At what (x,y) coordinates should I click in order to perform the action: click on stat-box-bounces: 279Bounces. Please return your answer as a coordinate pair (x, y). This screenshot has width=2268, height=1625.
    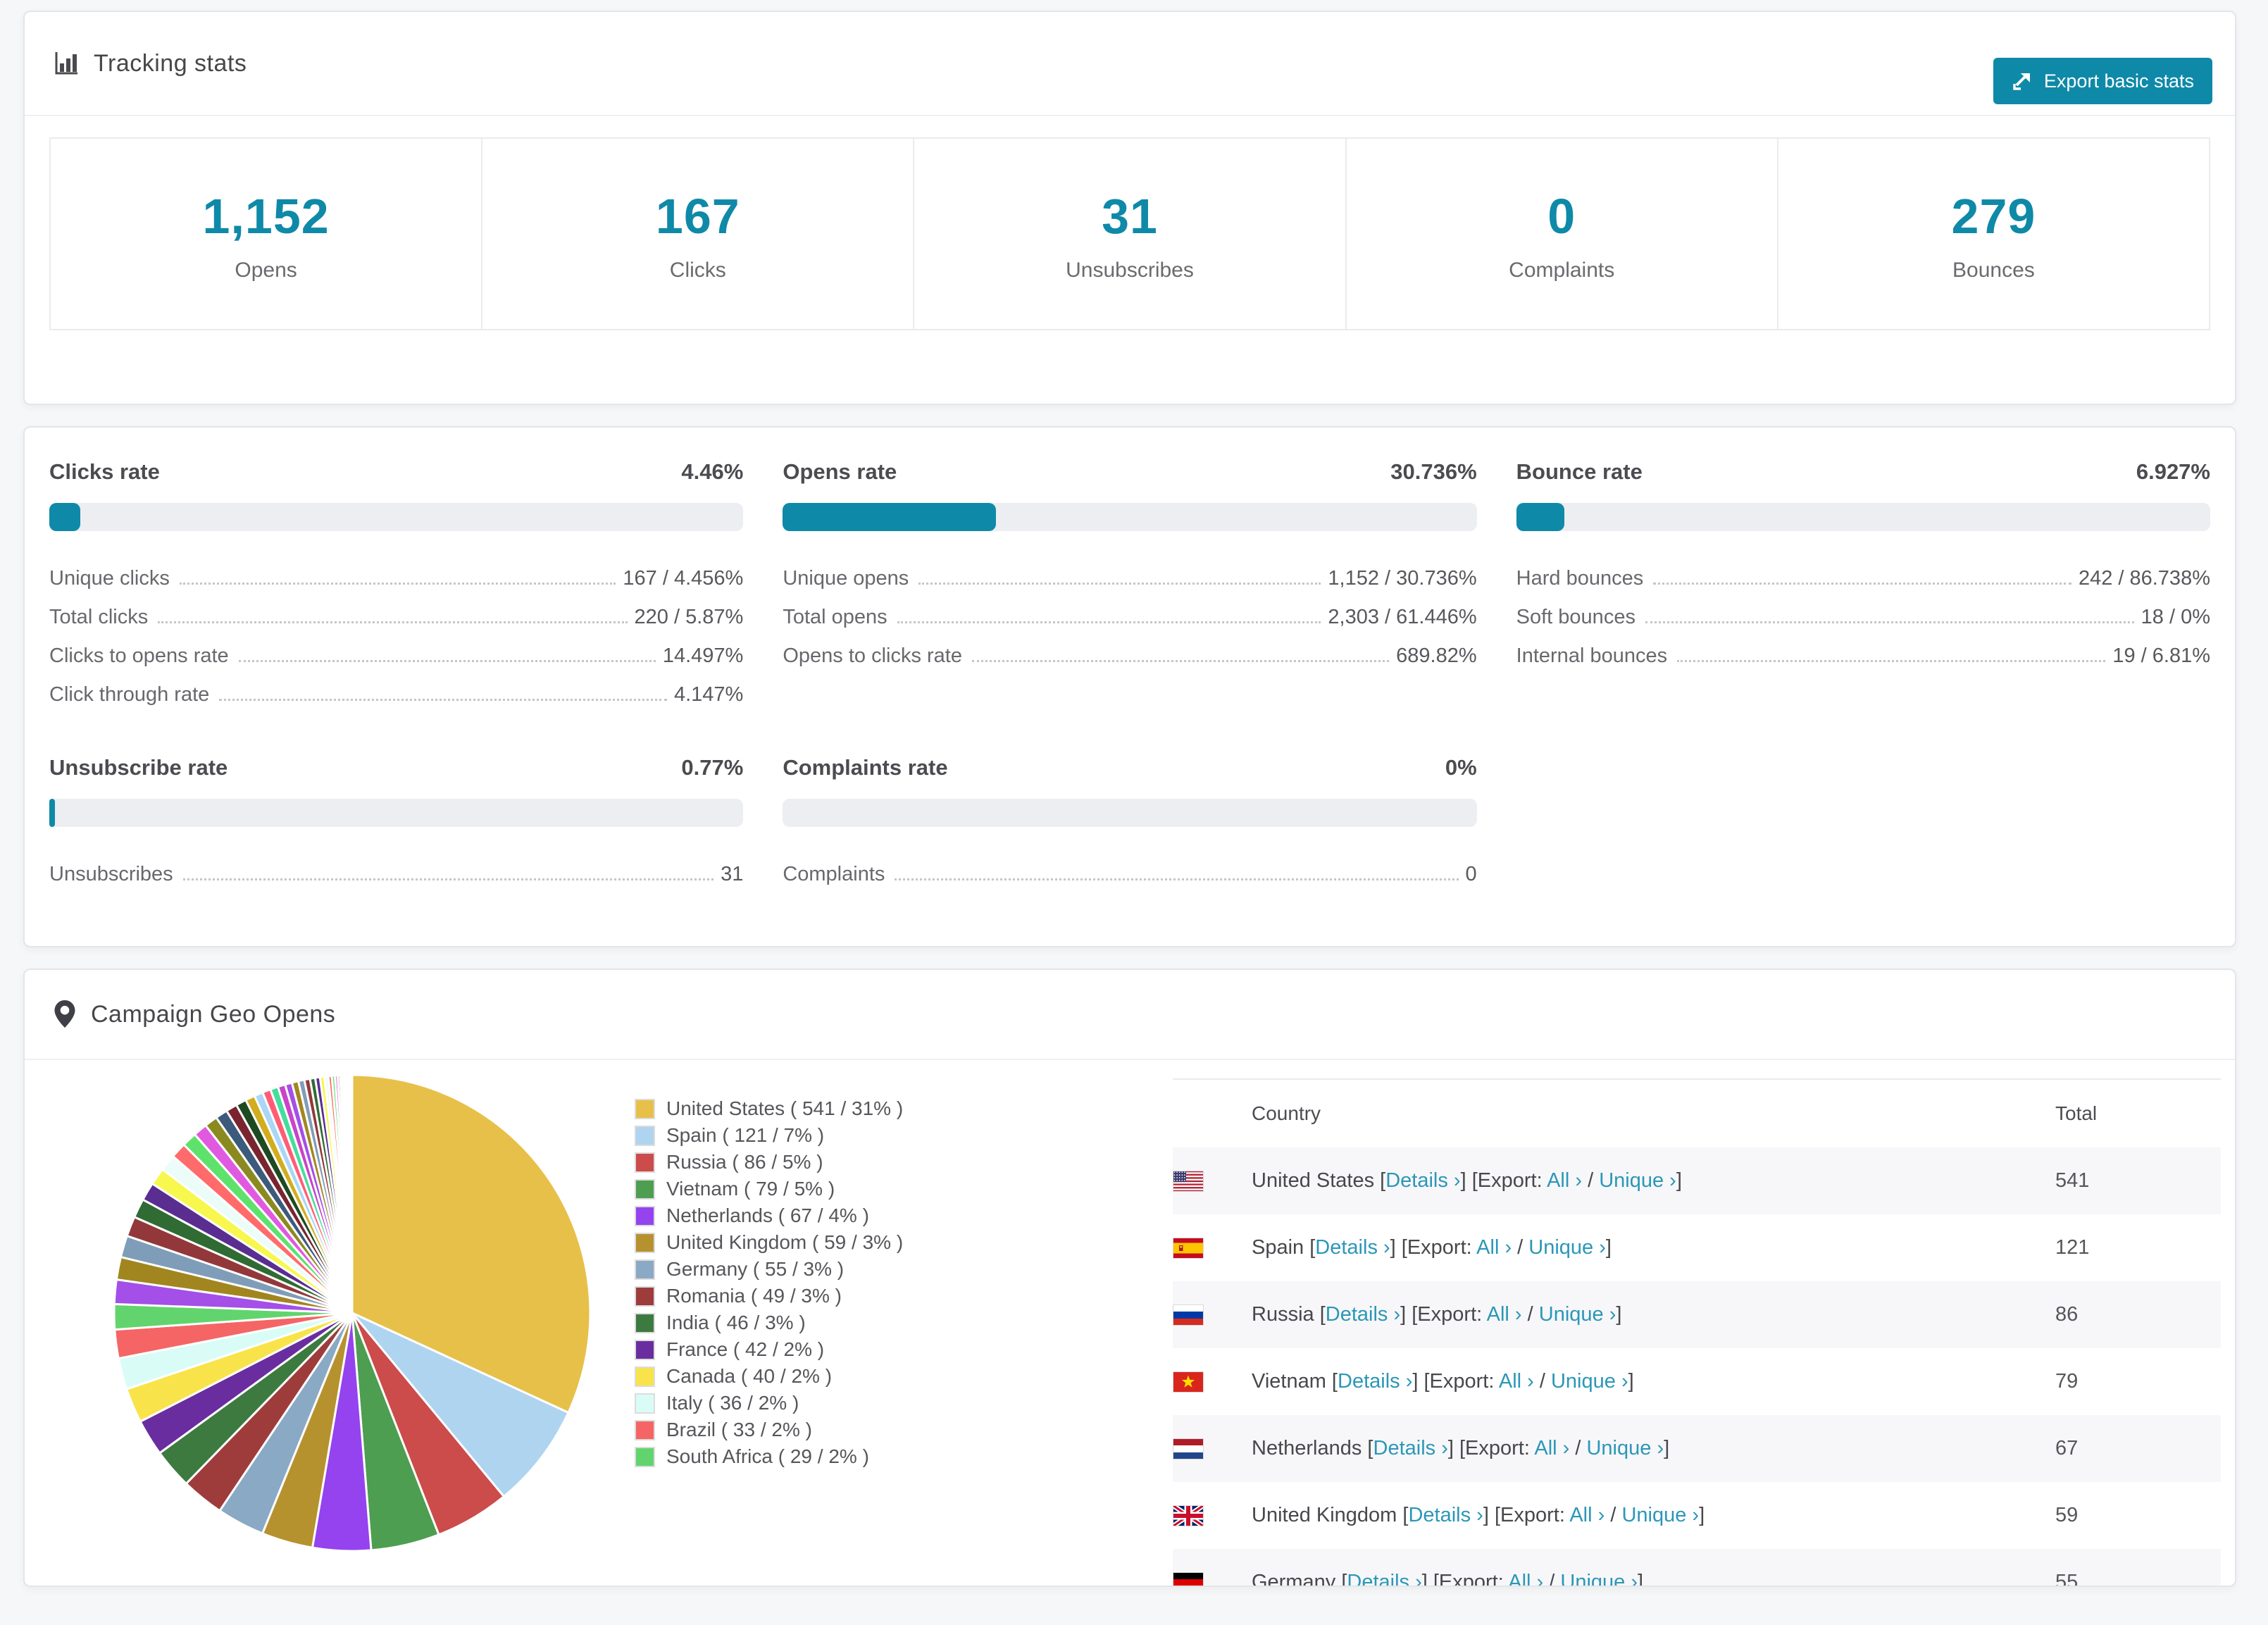
    Looking at the image, I should click on (1994, 233).